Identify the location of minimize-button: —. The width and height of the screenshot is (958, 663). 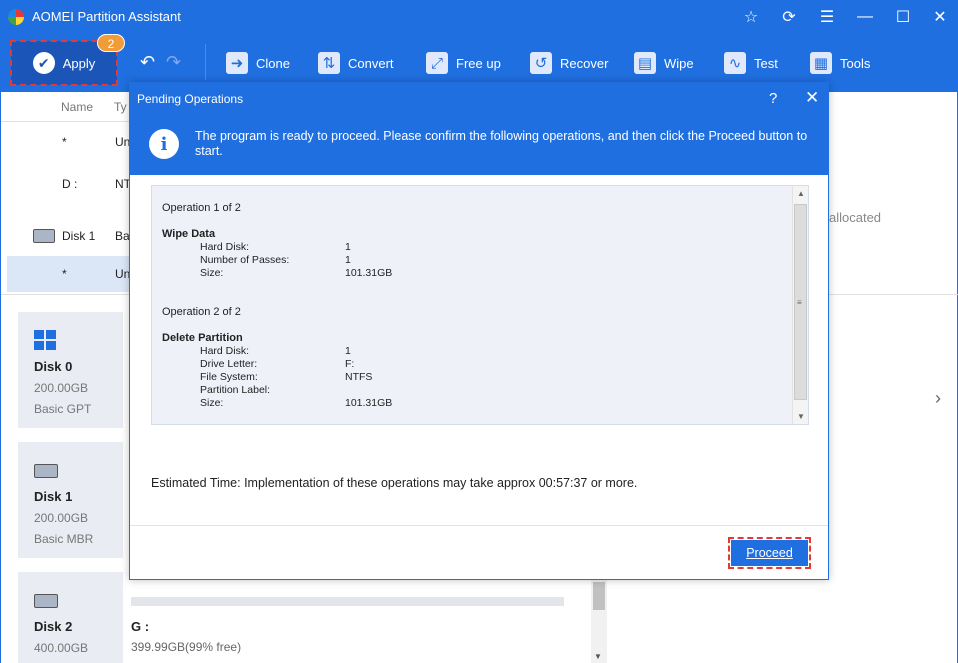
(865, 17).